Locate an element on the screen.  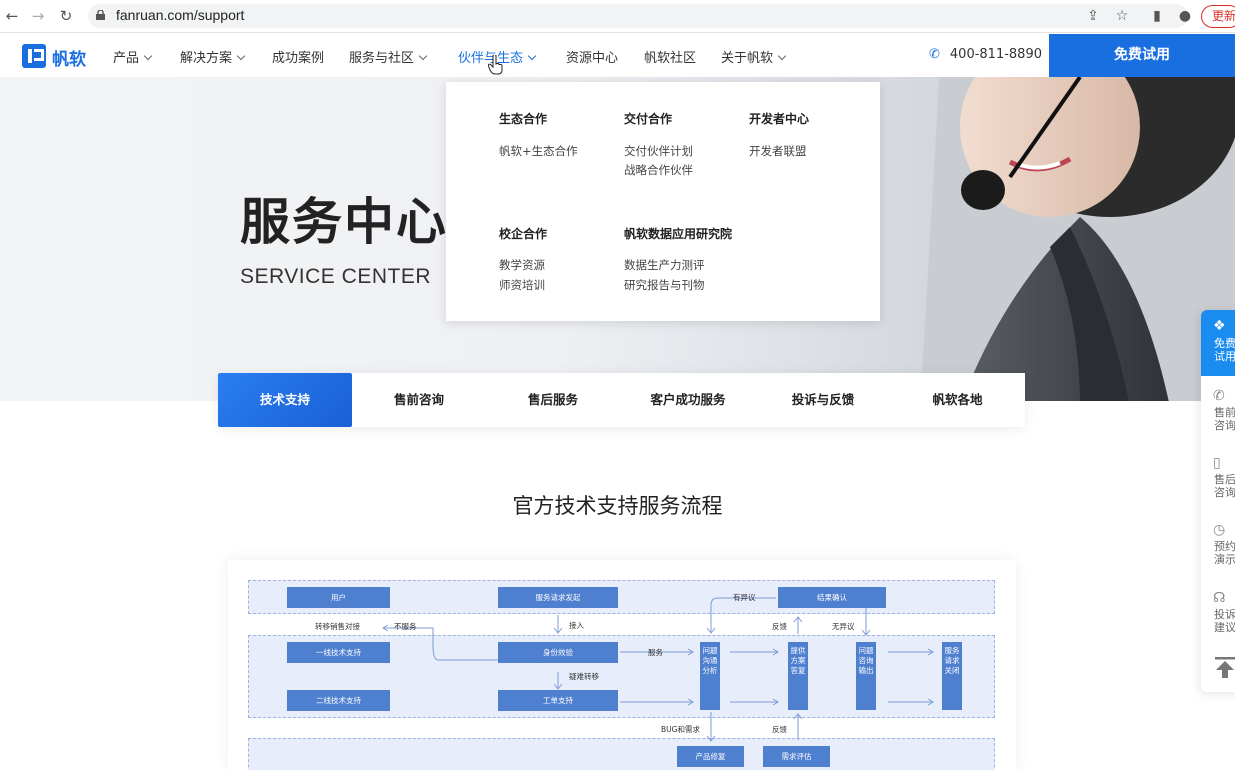
hand-cursor-icon is located at coordinates (495, 65).